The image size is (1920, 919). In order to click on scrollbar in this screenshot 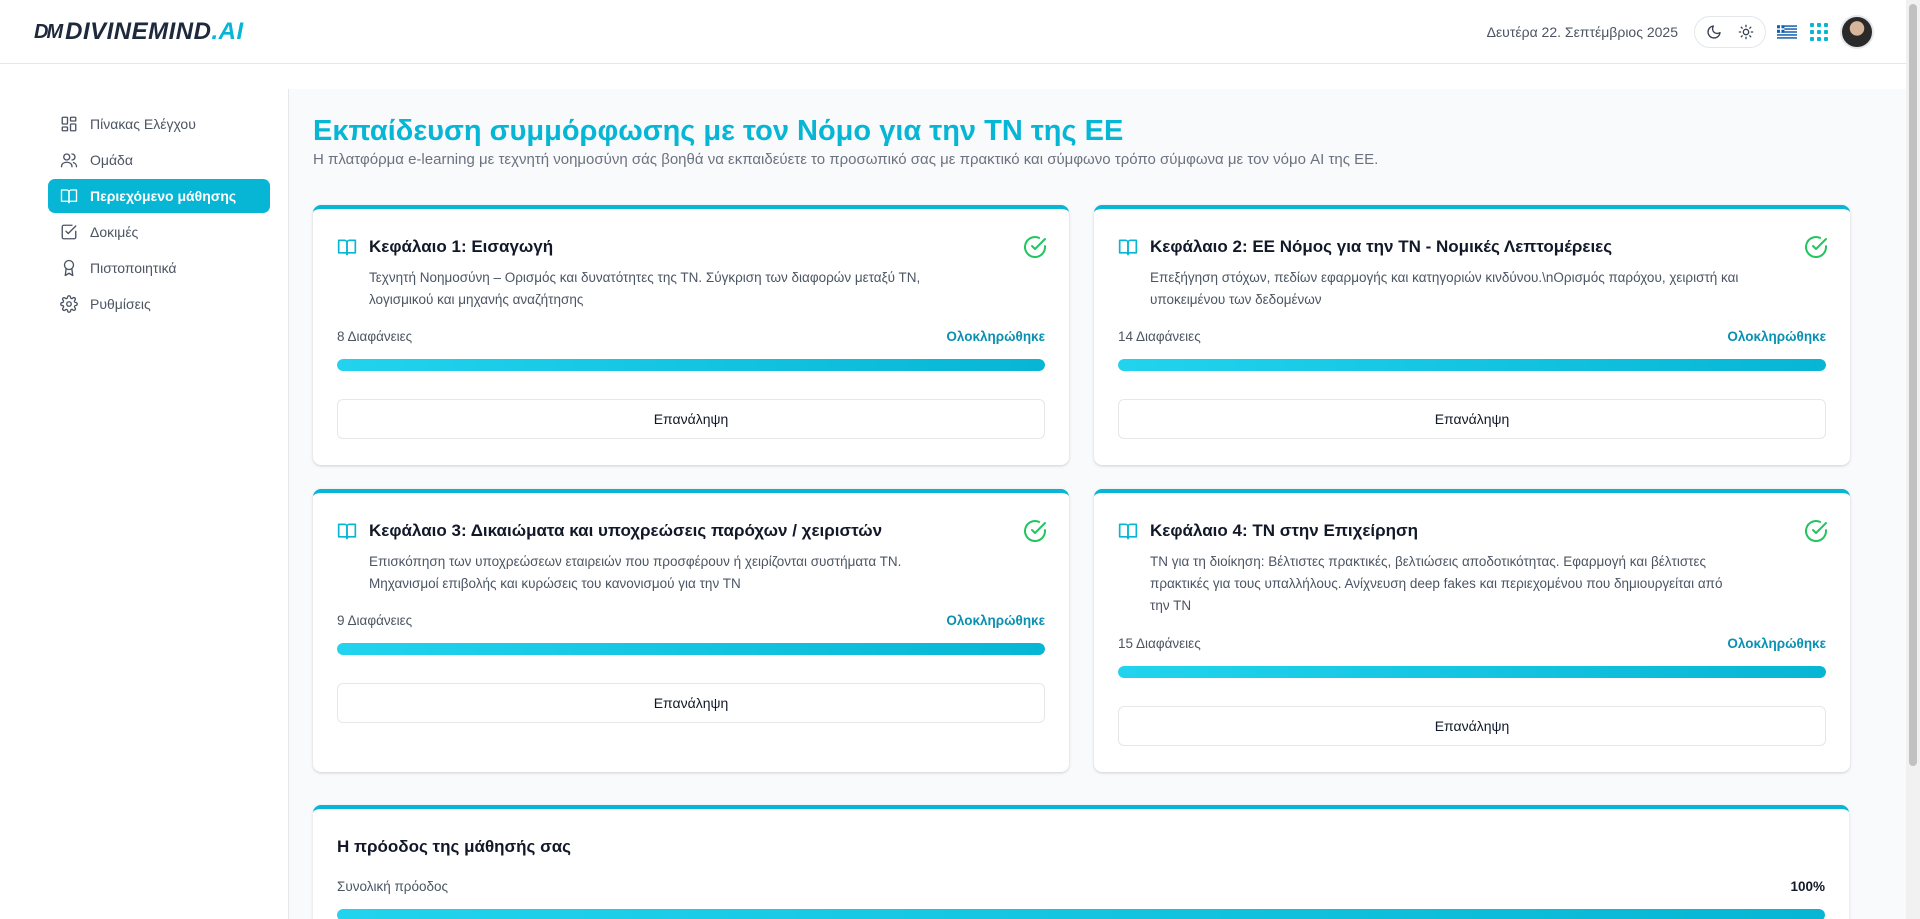, I will do `click(1913, 459)`.